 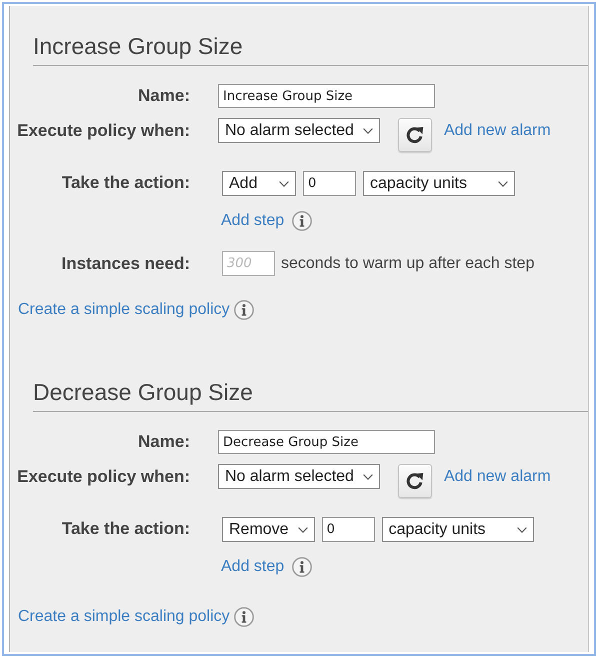 I want to click on warmup-field: 300, so click(x=248, y=263).